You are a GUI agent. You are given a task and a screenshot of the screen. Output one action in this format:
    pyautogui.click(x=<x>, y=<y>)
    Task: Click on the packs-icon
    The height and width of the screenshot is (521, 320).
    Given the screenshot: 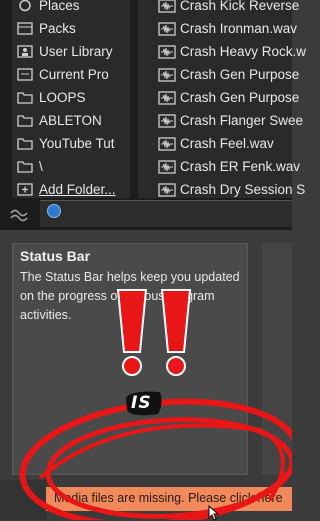 What is the action you would take?
    pyautogui.click(x=25, y=28)
    